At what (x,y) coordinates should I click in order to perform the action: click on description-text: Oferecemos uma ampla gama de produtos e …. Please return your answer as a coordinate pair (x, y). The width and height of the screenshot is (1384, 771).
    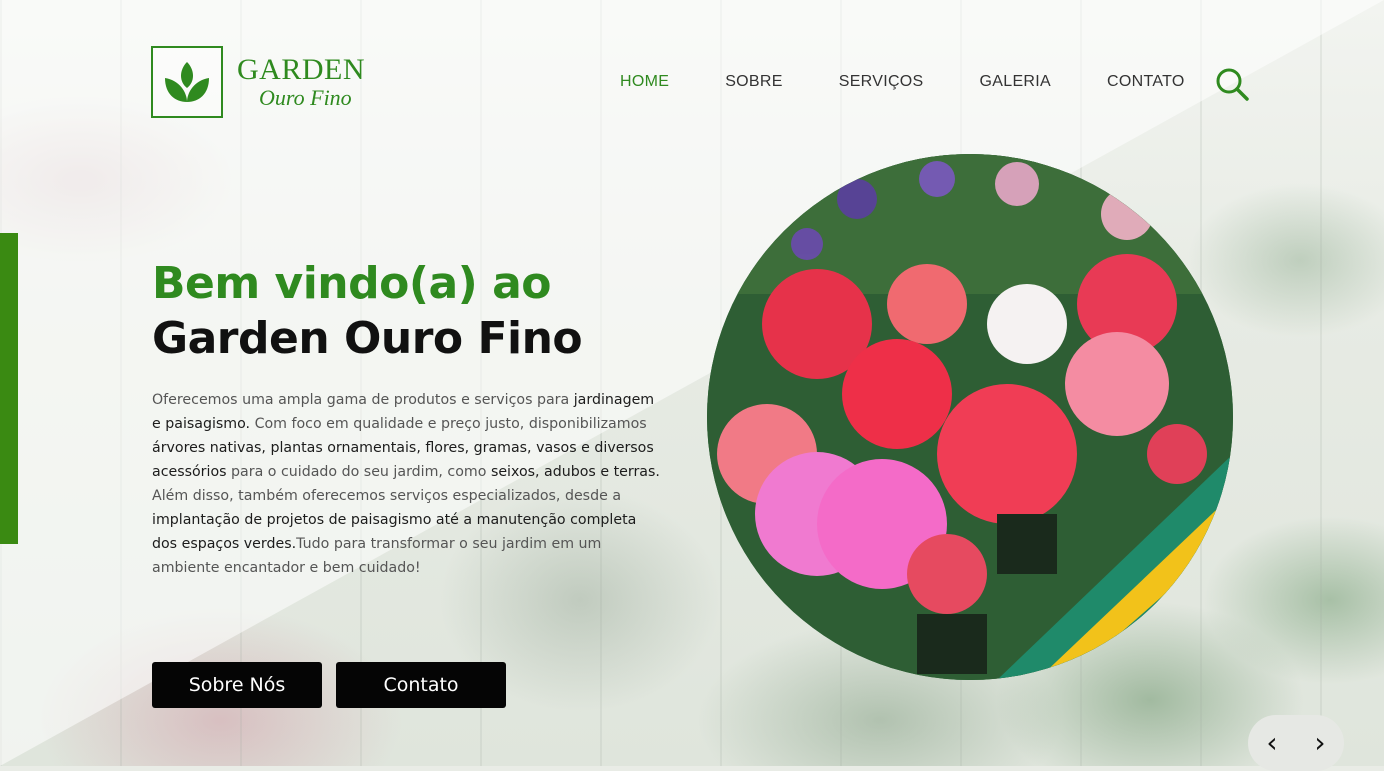
    Looking at the image, I should click on (363, 400).